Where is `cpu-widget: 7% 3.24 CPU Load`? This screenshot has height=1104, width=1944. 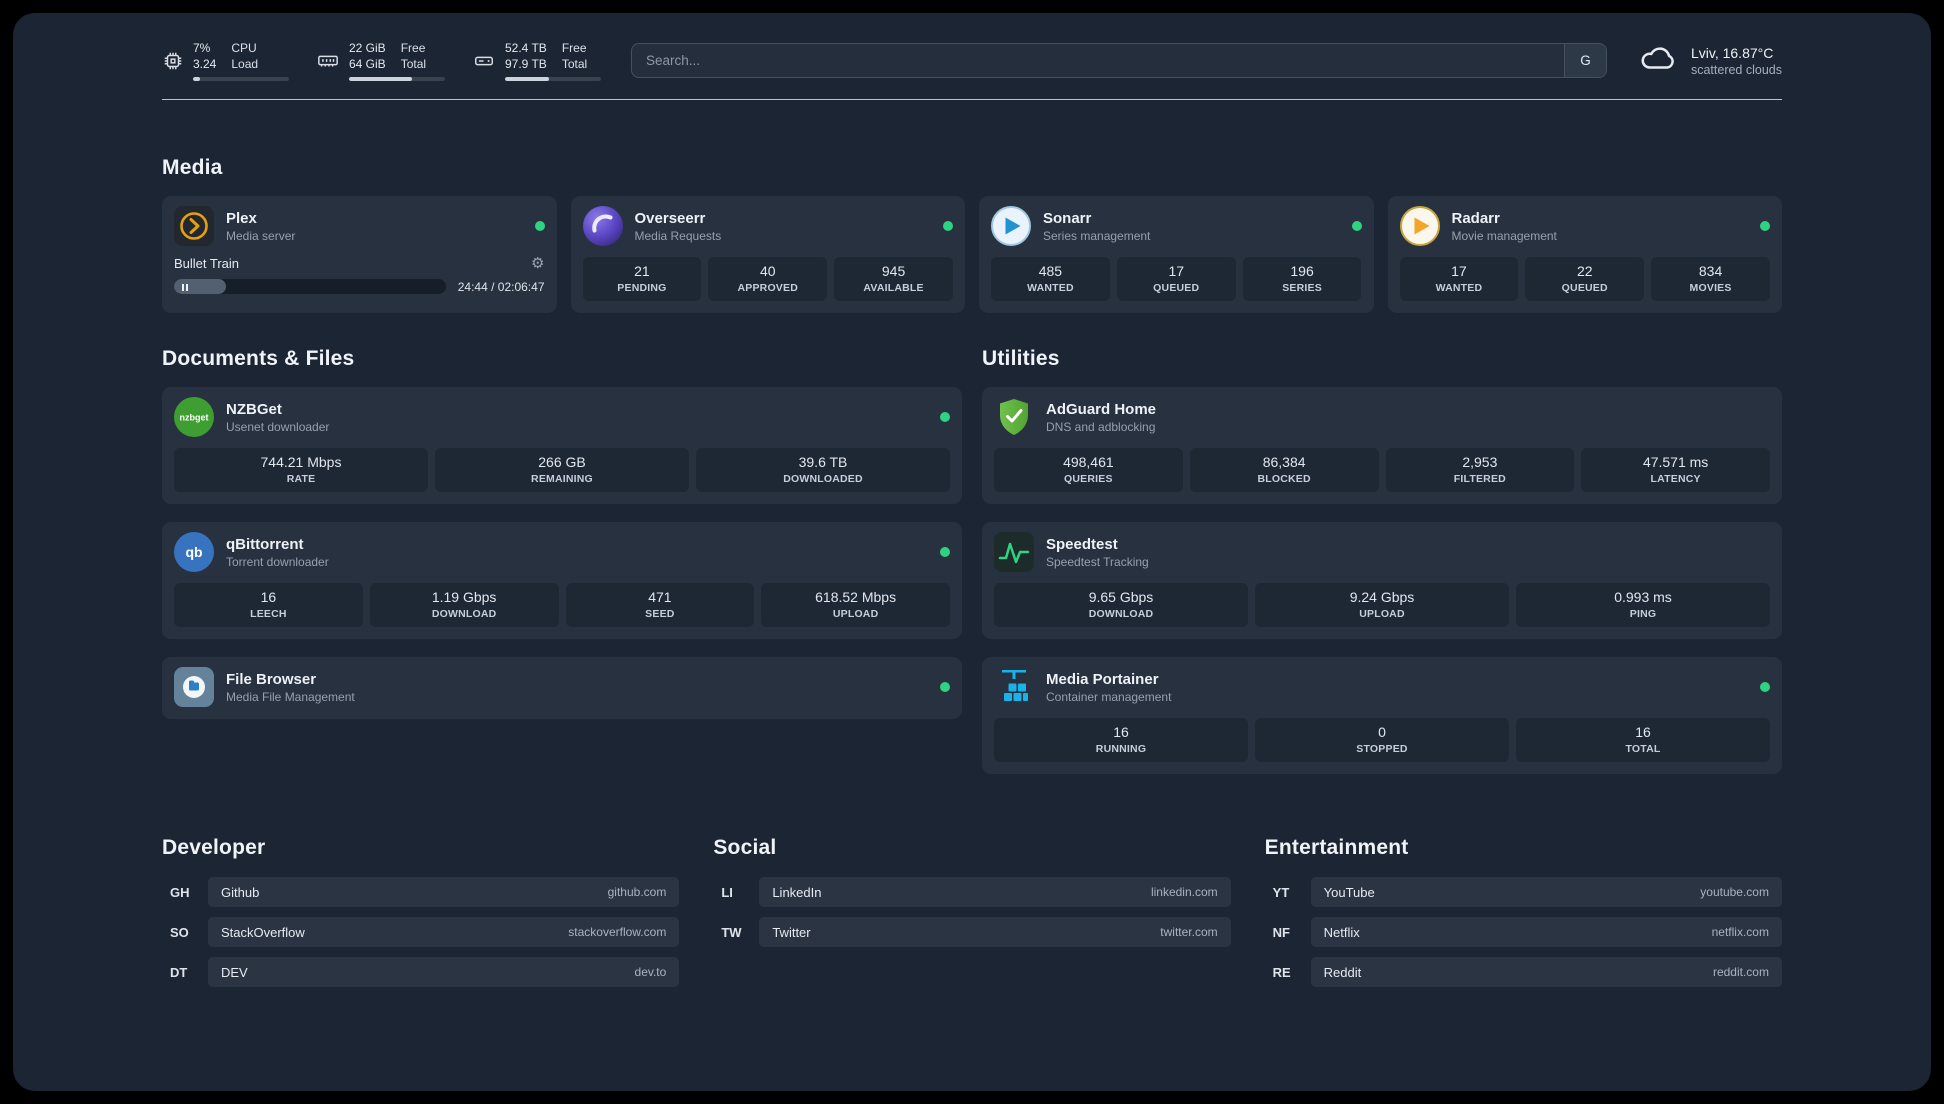
cpu-widget: 7% 3.24 CPU Load is located at coordinates (225, 61).